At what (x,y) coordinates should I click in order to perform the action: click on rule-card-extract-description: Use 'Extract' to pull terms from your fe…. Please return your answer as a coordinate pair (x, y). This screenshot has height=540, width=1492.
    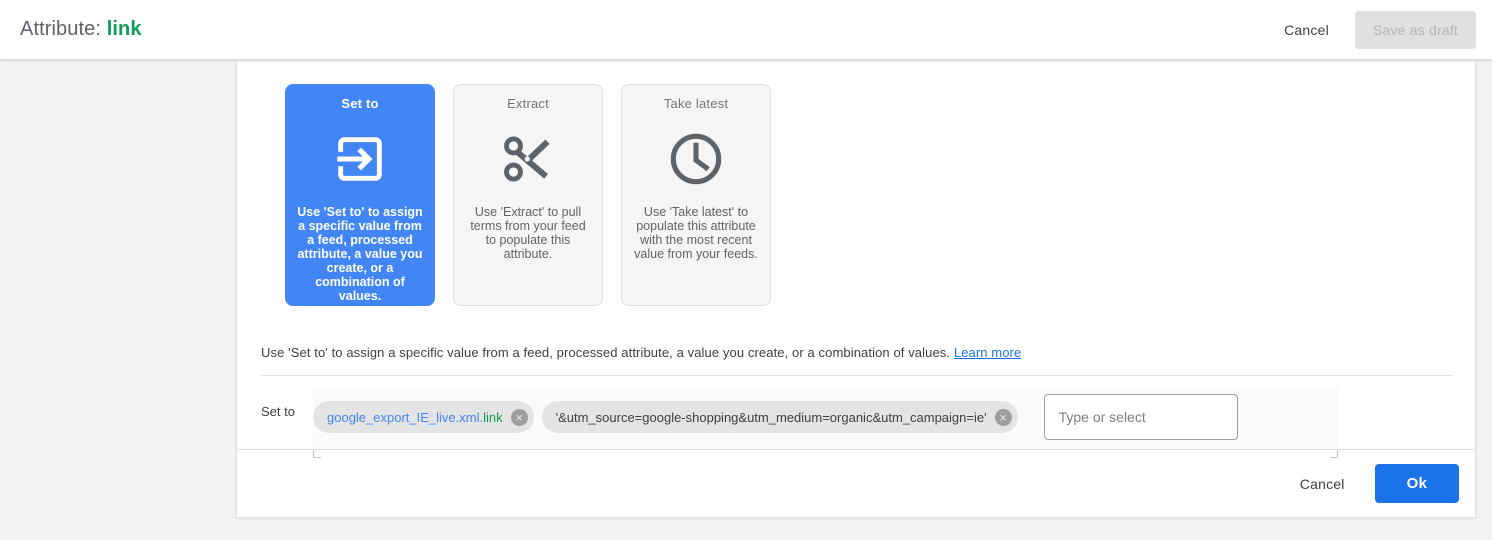
    Looking at the image, I should click on (528, 233).